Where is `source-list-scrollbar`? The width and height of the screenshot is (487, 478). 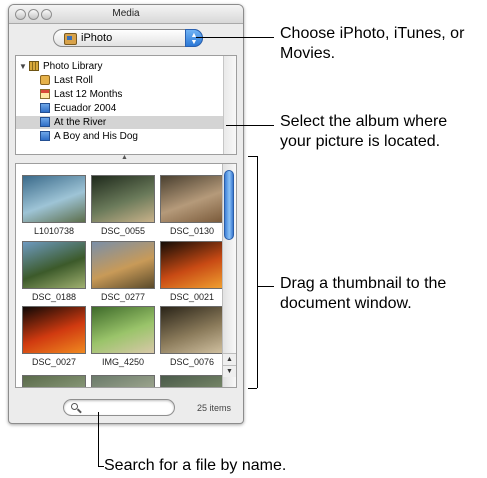
source-list-scrollbar is located at coordinates (229, 105).